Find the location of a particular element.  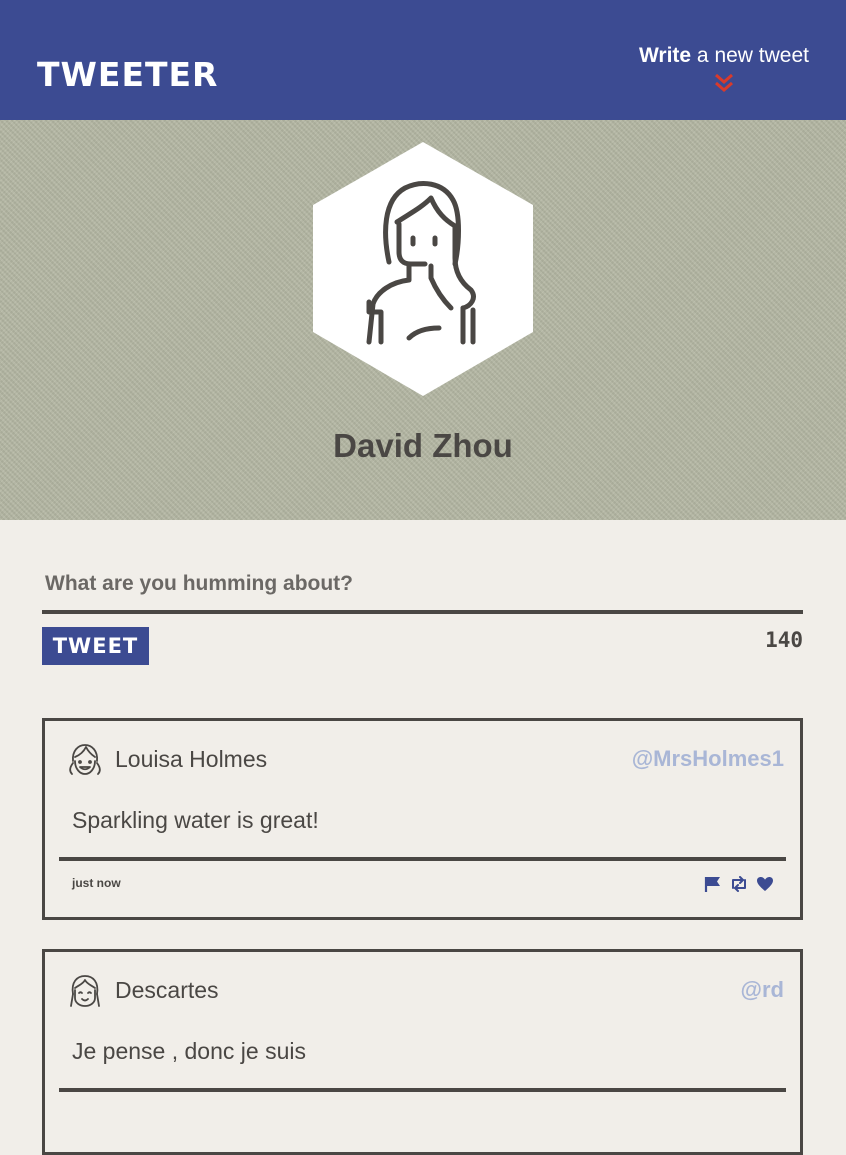

tweet-input: What are you humming about? is located at coordinates (424, 584).